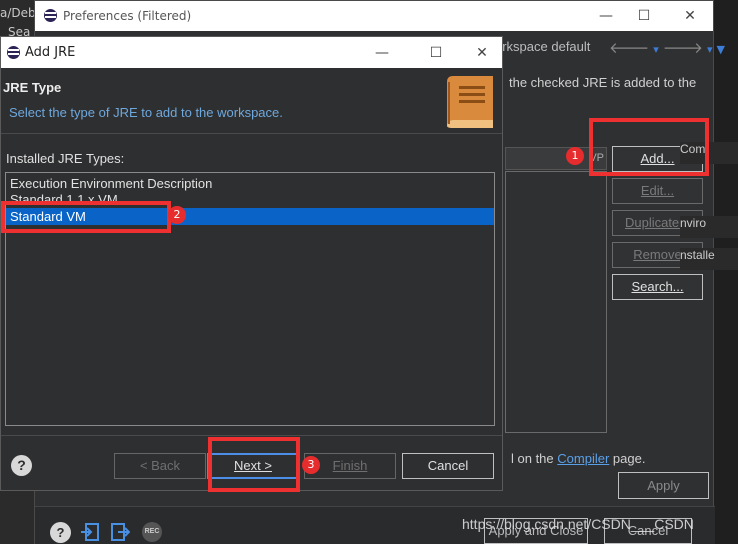 This screenshot has width=738, height=544. Describe the element at coordinates (583, 458) in the screenshot. I see `compiler-link: Compiler` at that location.